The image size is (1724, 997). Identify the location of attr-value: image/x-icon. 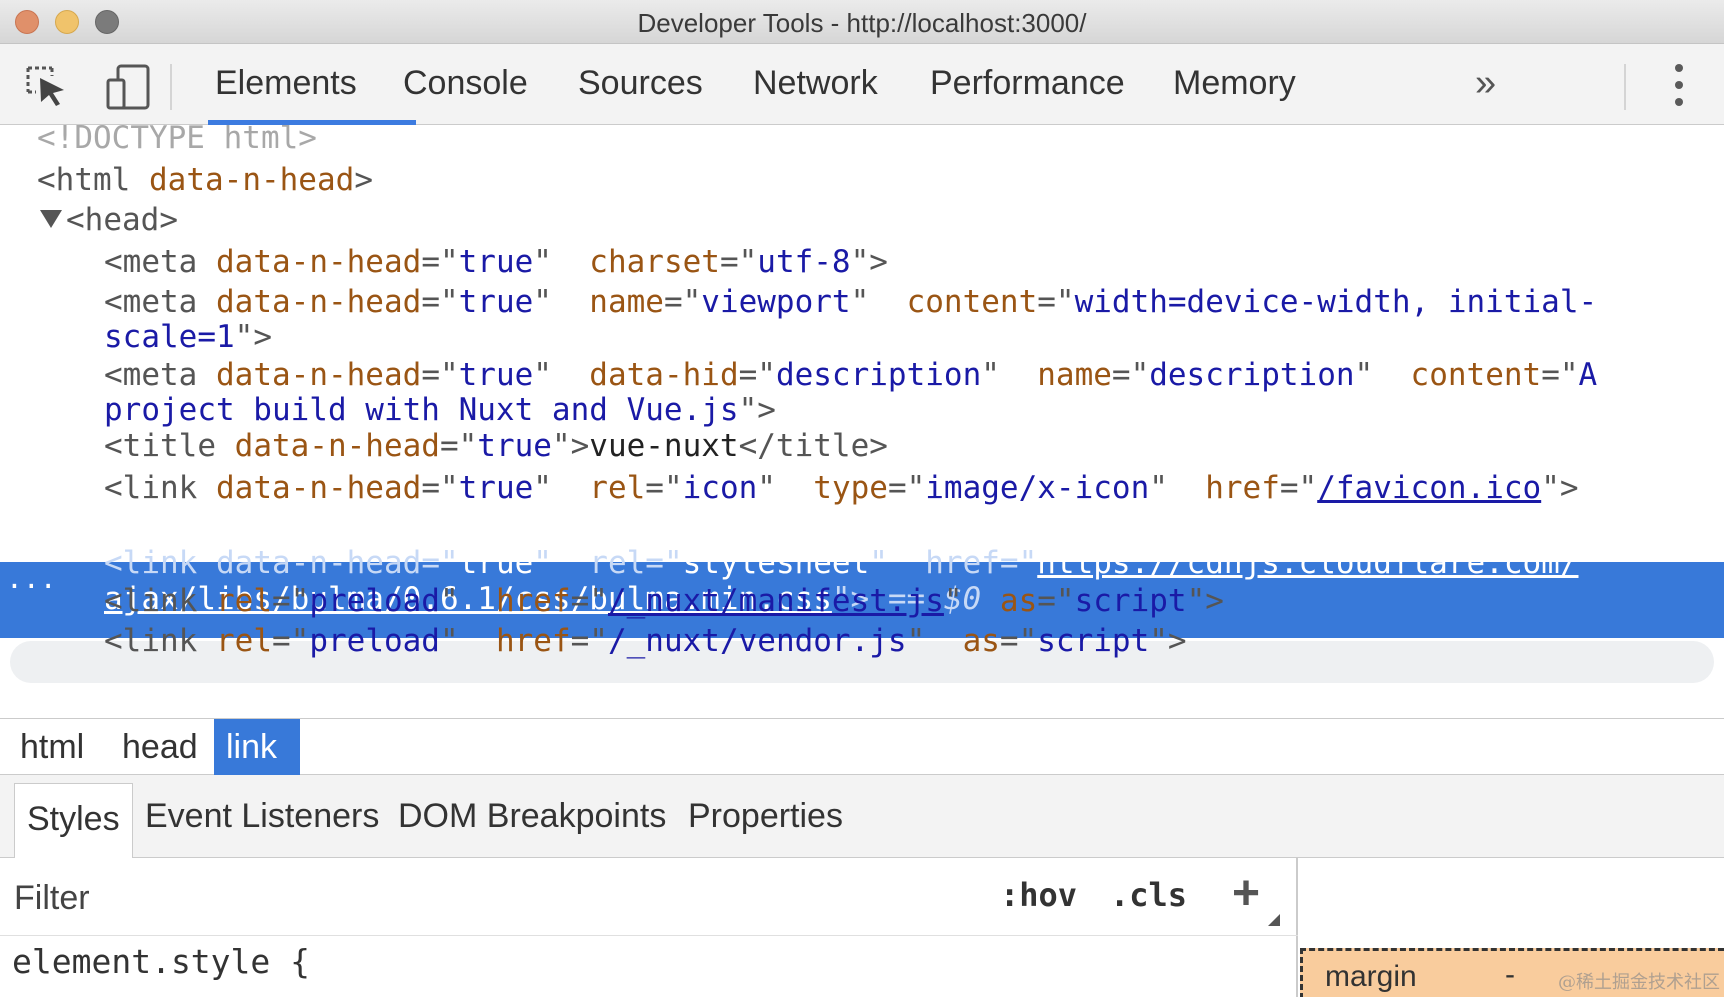
(1037, 488).